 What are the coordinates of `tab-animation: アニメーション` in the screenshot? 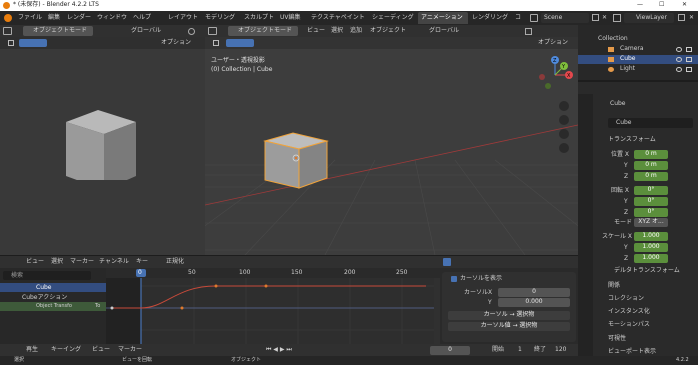 It's located at (443, 18).